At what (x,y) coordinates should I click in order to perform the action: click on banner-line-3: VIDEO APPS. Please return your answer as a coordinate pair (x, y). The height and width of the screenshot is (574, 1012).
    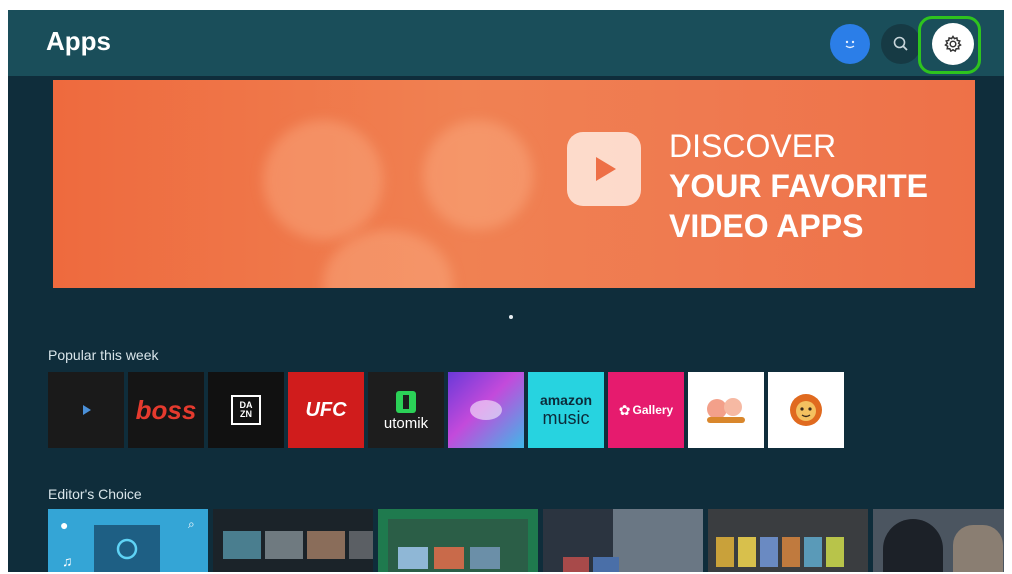
    Looking at the image, I should click on (766, 226).